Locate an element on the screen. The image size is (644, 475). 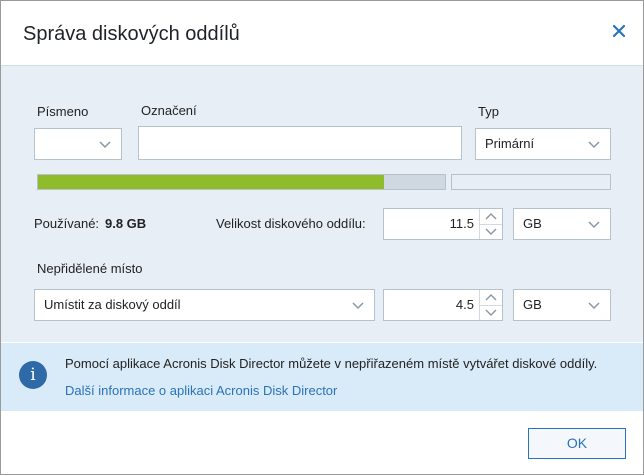
unallocated-size-value: 4.5 is located at coordinates (464, 304).